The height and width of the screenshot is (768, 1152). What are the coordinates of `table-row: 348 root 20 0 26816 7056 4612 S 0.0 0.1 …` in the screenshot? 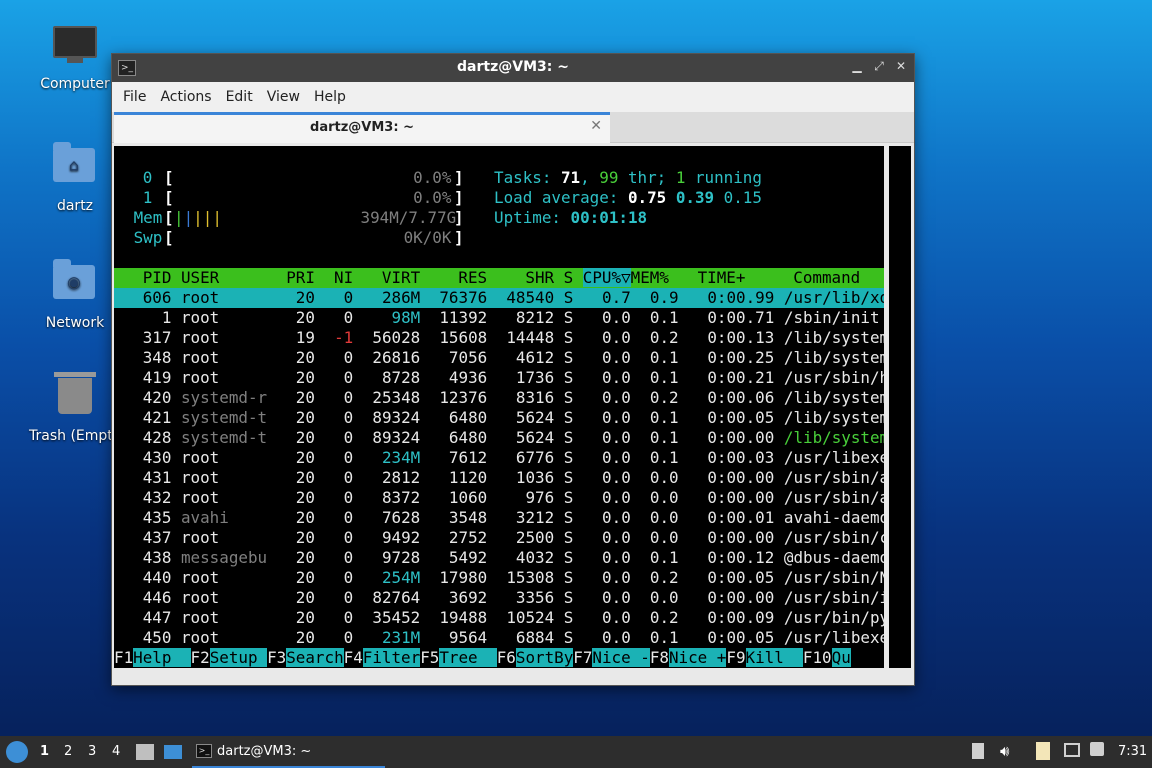 It's located at (499, 358).